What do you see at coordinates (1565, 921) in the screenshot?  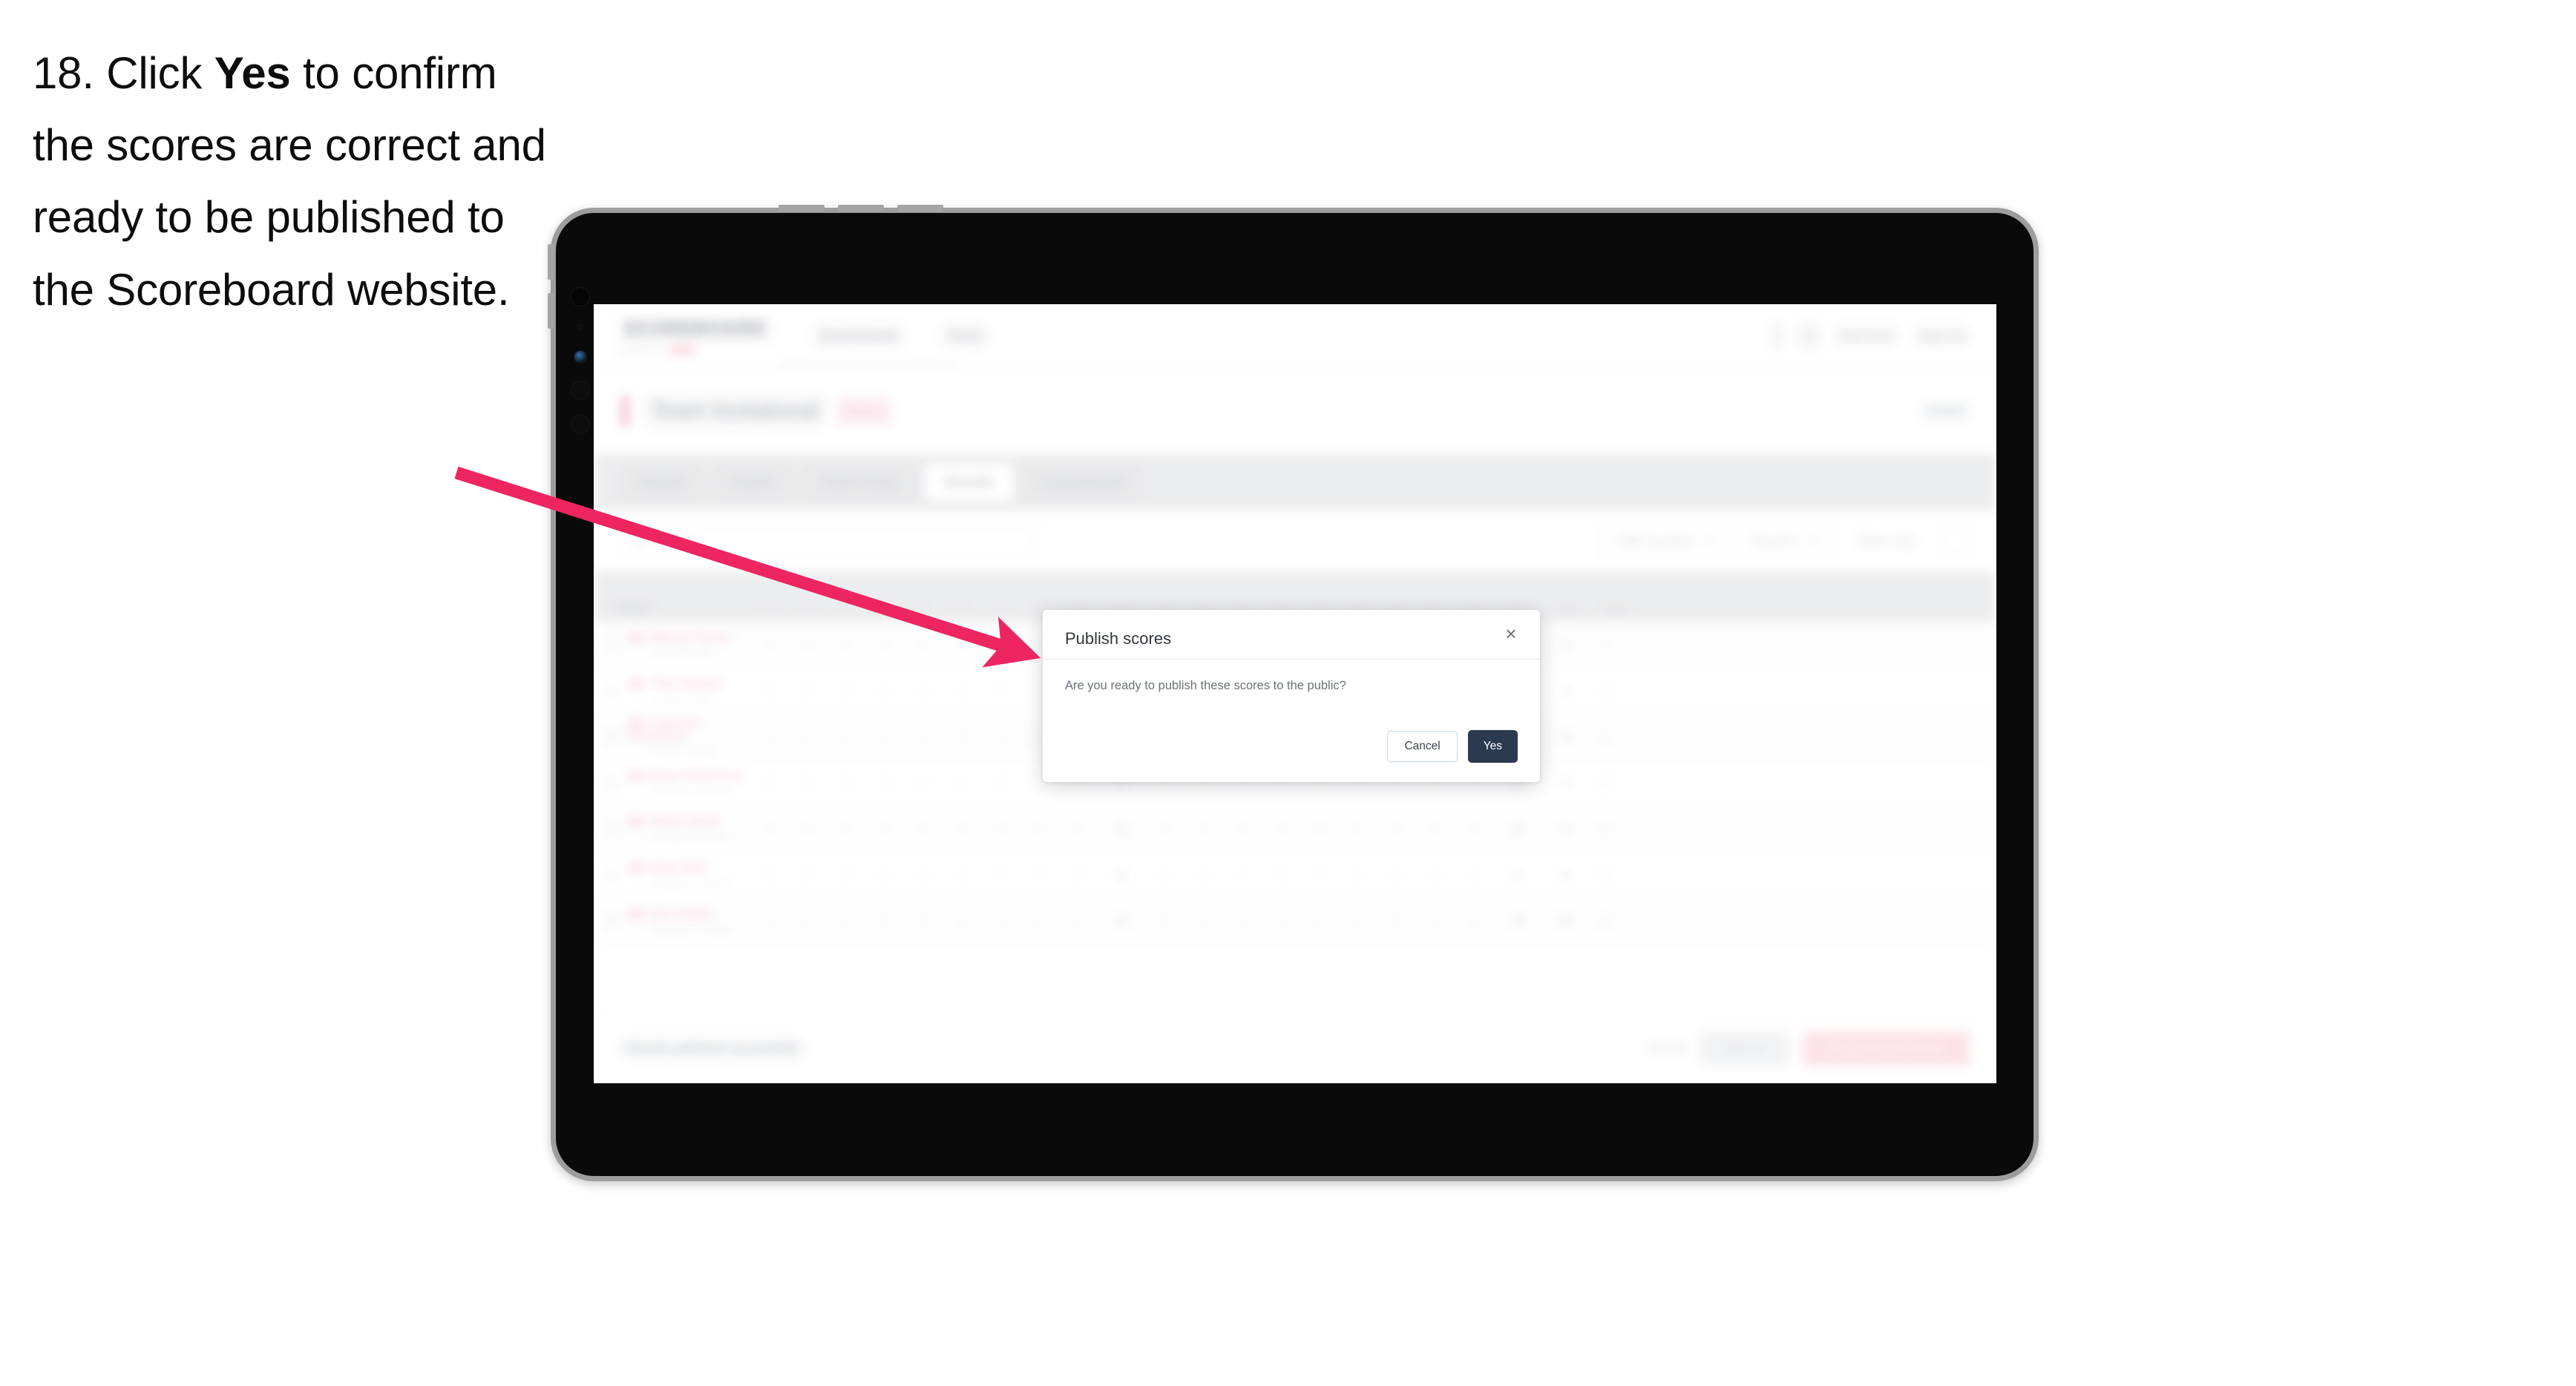 I see `cell-total: 80` at bounding box center [1565, 921].